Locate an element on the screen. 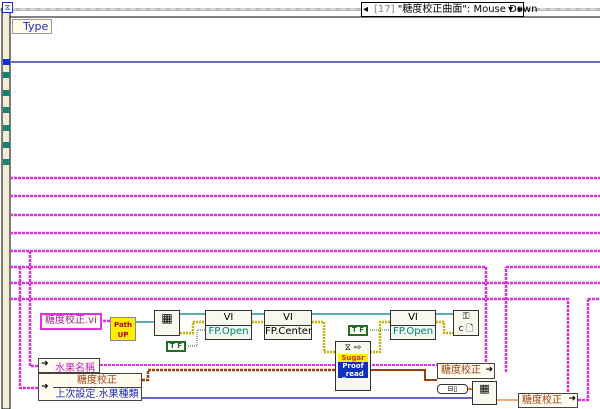  subvi-line2: Proof is located at coordinates (353, 366).